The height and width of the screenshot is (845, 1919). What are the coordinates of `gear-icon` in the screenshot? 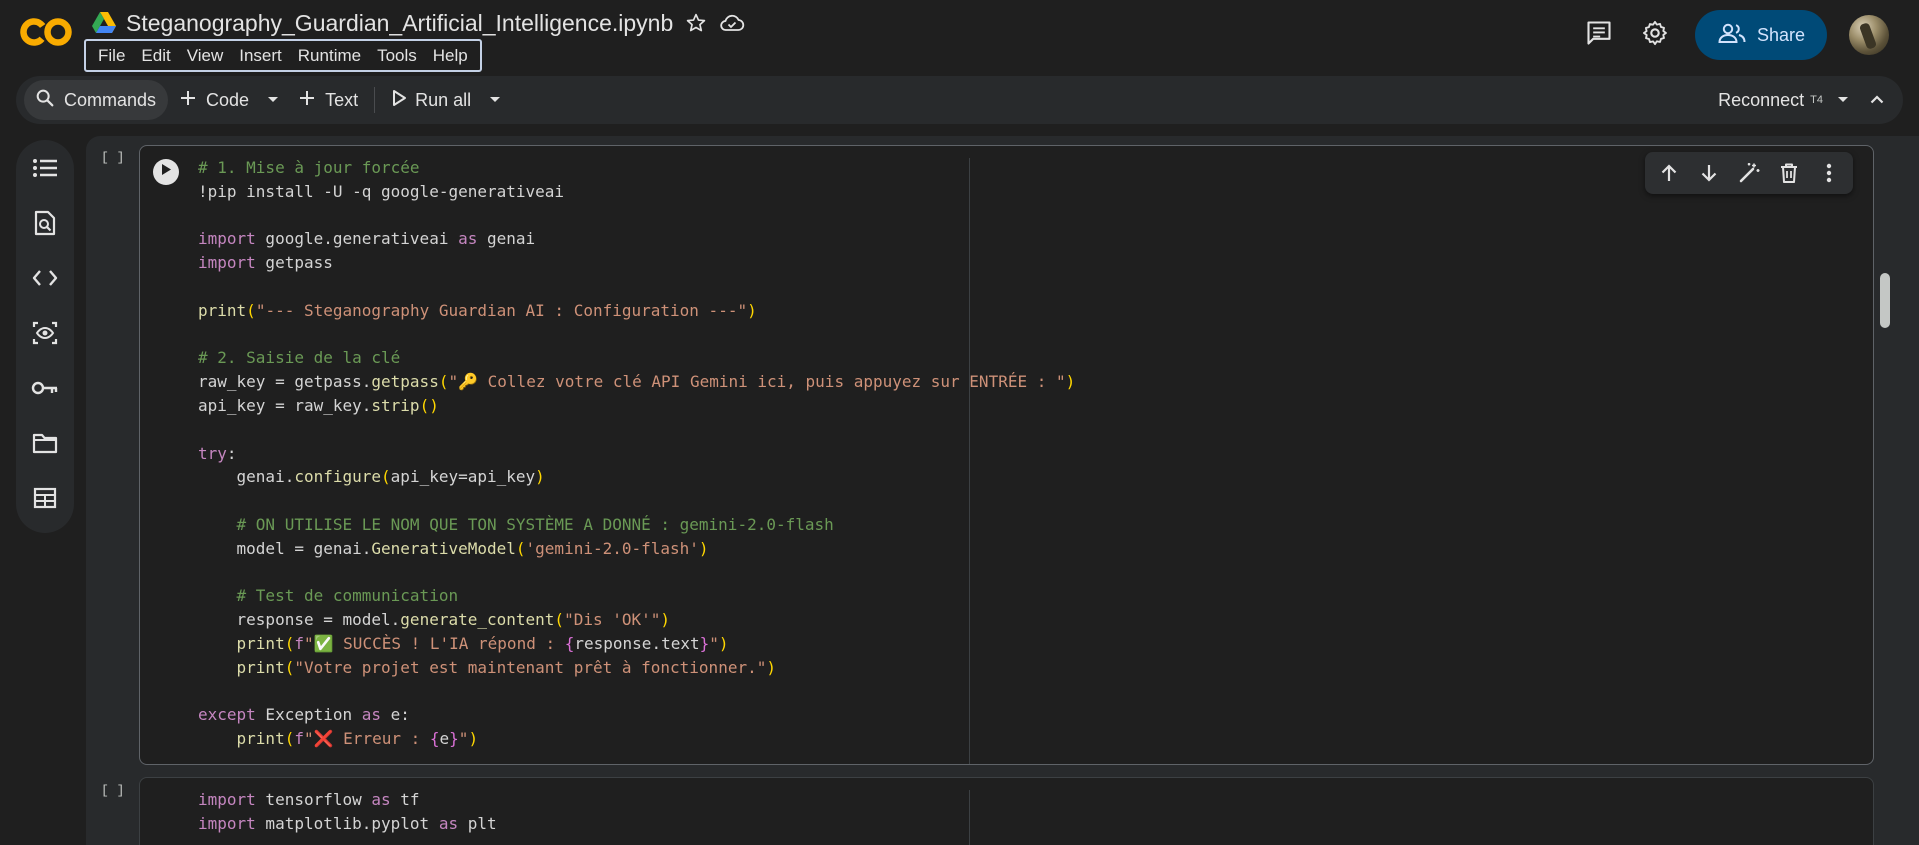 It's located at (1655, 35).